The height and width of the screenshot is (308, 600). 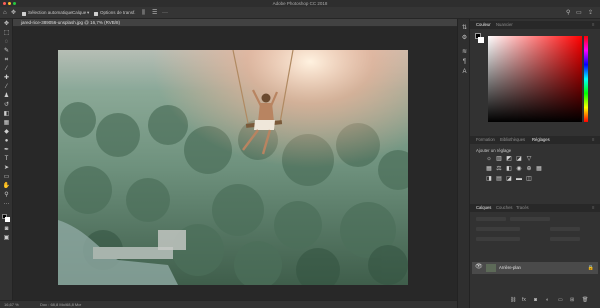 What do you see at coordinates (519, 179) in the screenshot?
I see `gradient-map-icon: ▬` at bounding box center [519, 179].